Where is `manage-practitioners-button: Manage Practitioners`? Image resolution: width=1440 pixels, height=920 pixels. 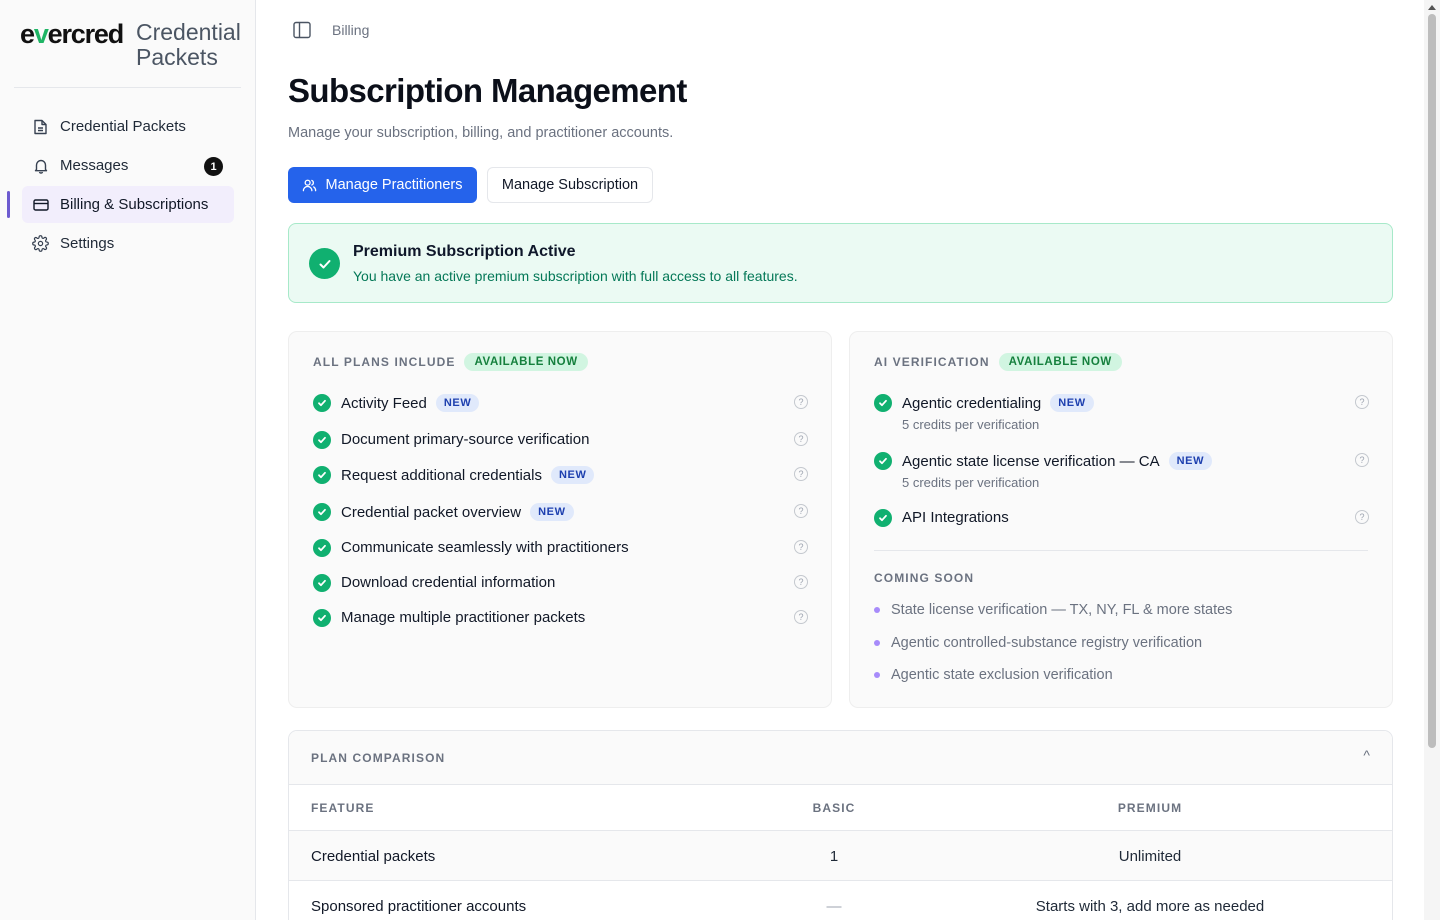 manage-practitioners-button: Manage Practitioners is located at coordinates (382, 185).